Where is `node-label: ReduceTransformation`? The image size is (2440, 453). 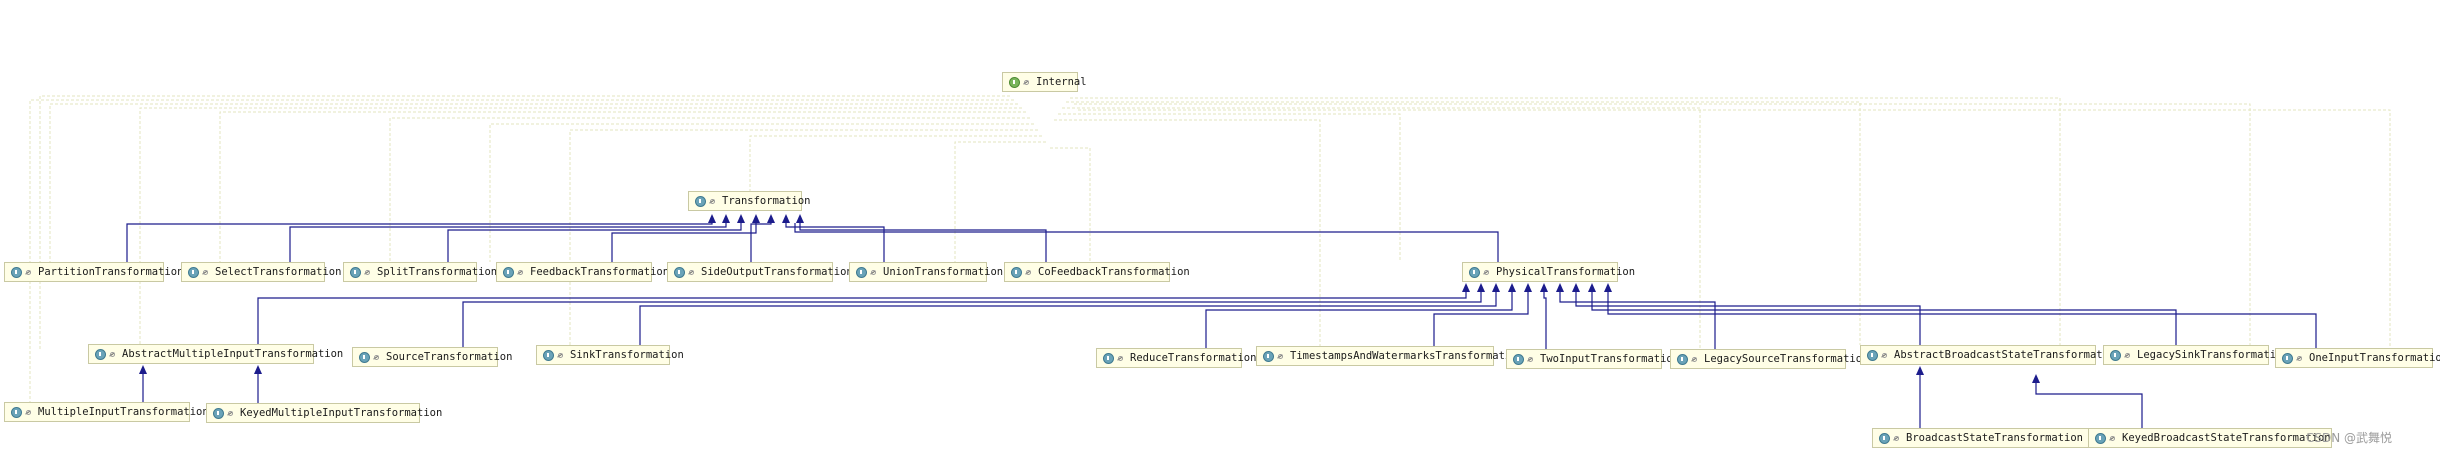
node-label: ReduceTransformation is located at coordinates (1193, 358).